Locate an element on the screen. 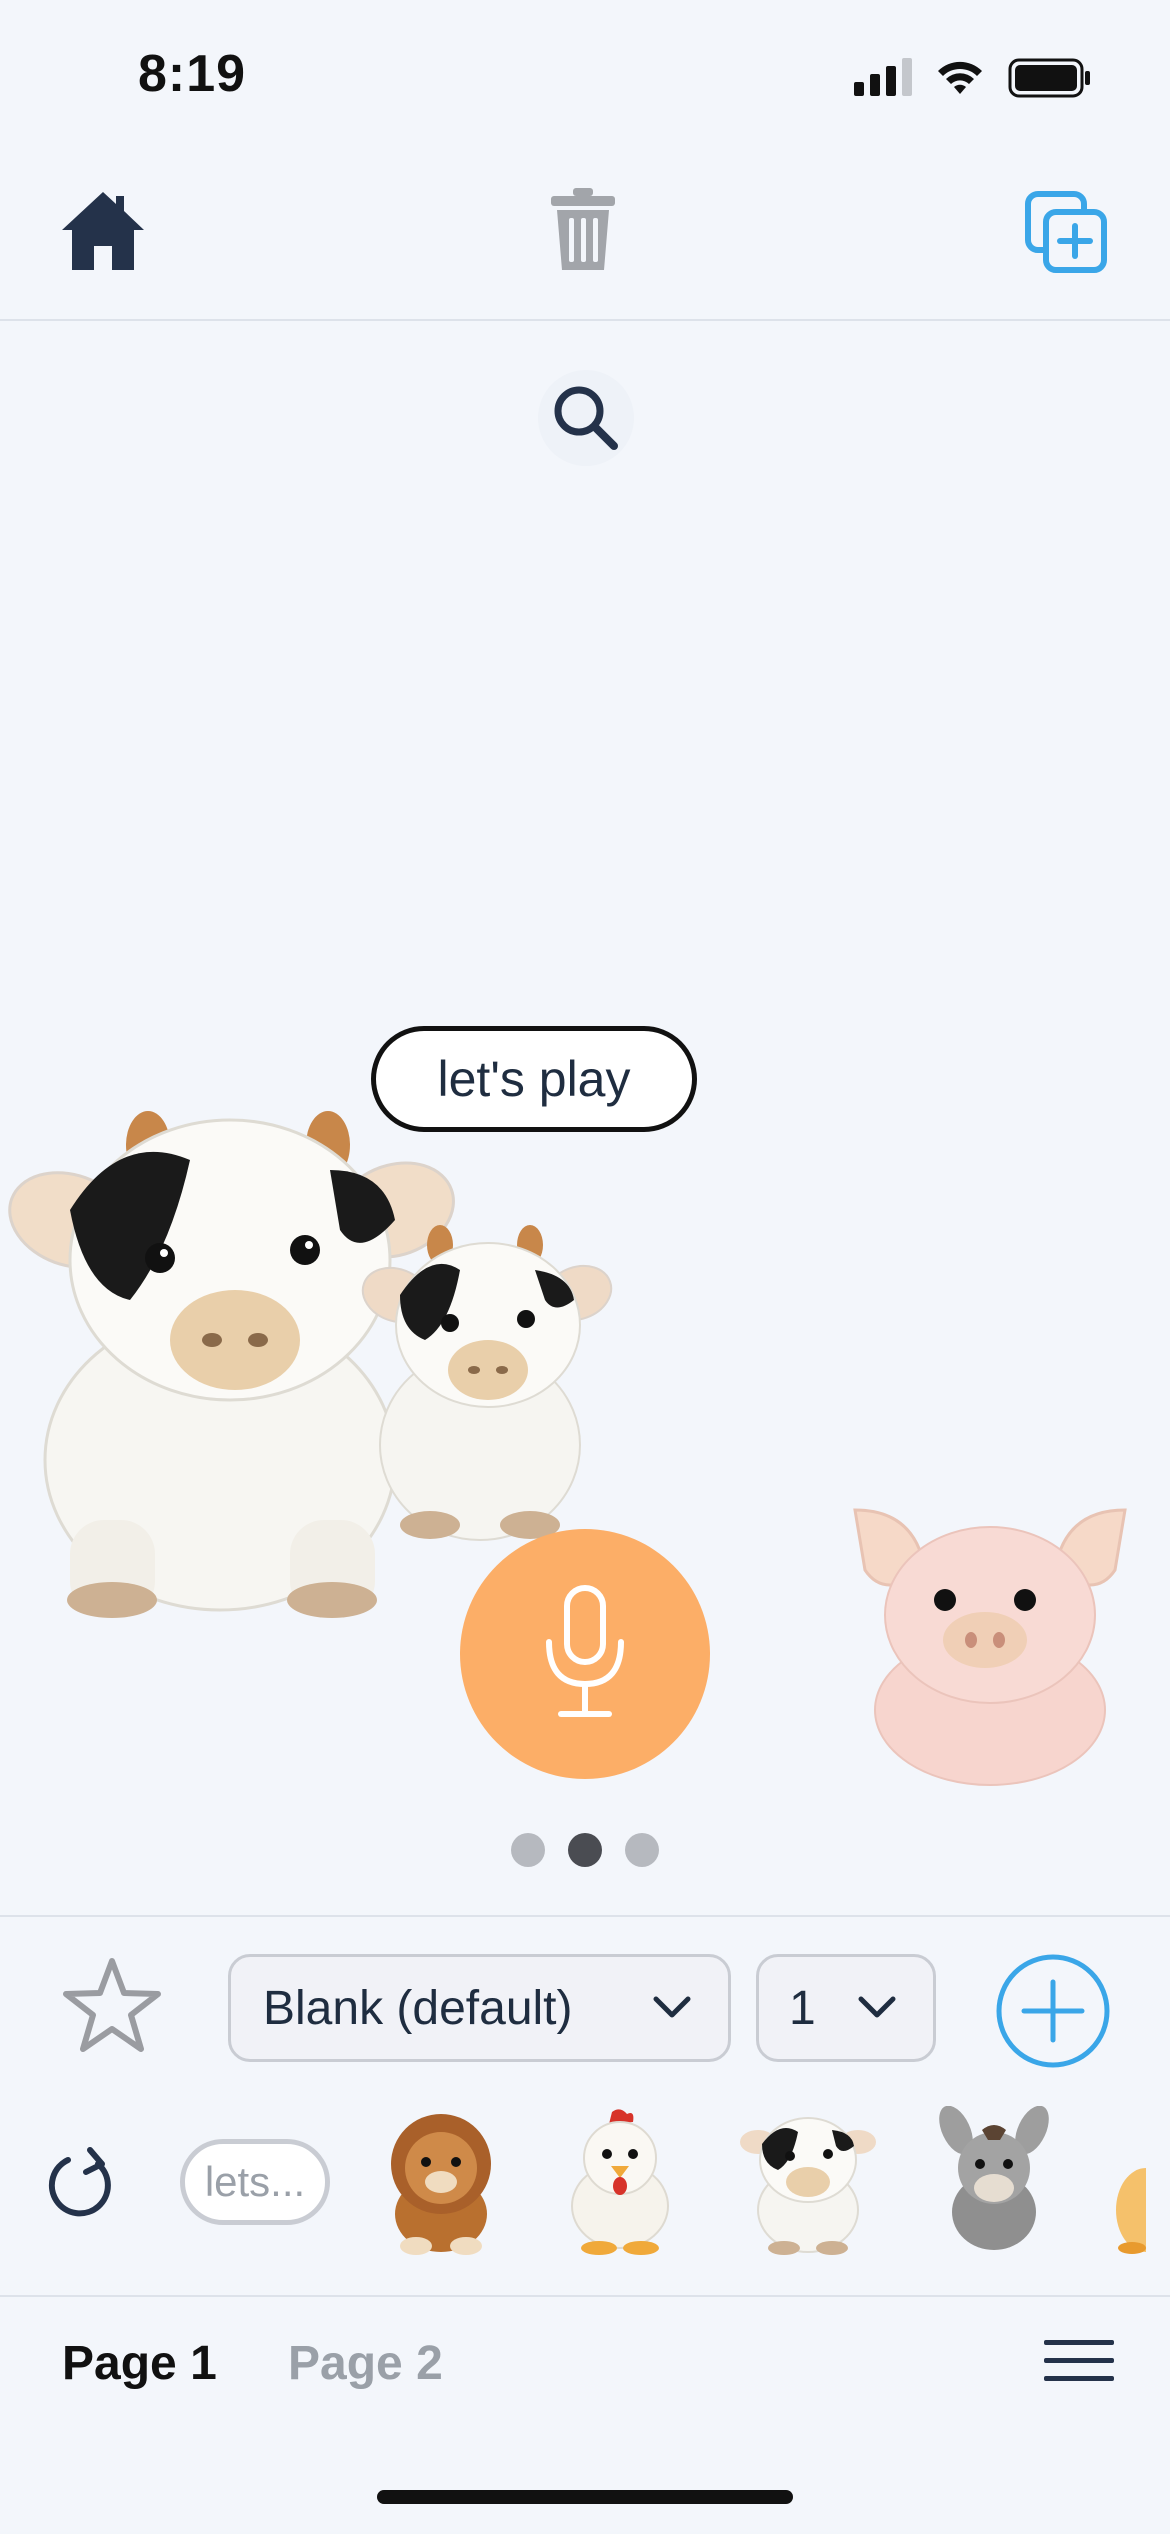 Image resolution: width=1170 pixels, height=2534 pixels. home-indicator is located at coordinates (585, 2497).